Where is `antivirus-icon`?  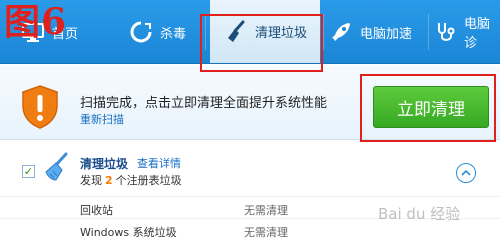 antivirus-icon is located at coordinates (141, 32).